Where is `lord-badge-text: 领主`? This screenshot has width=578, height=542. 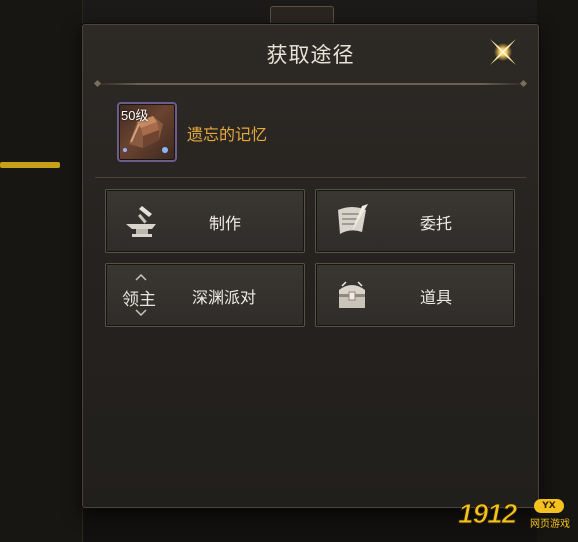
lord-badge-text: 领主 is located at coordinates (139, 300).